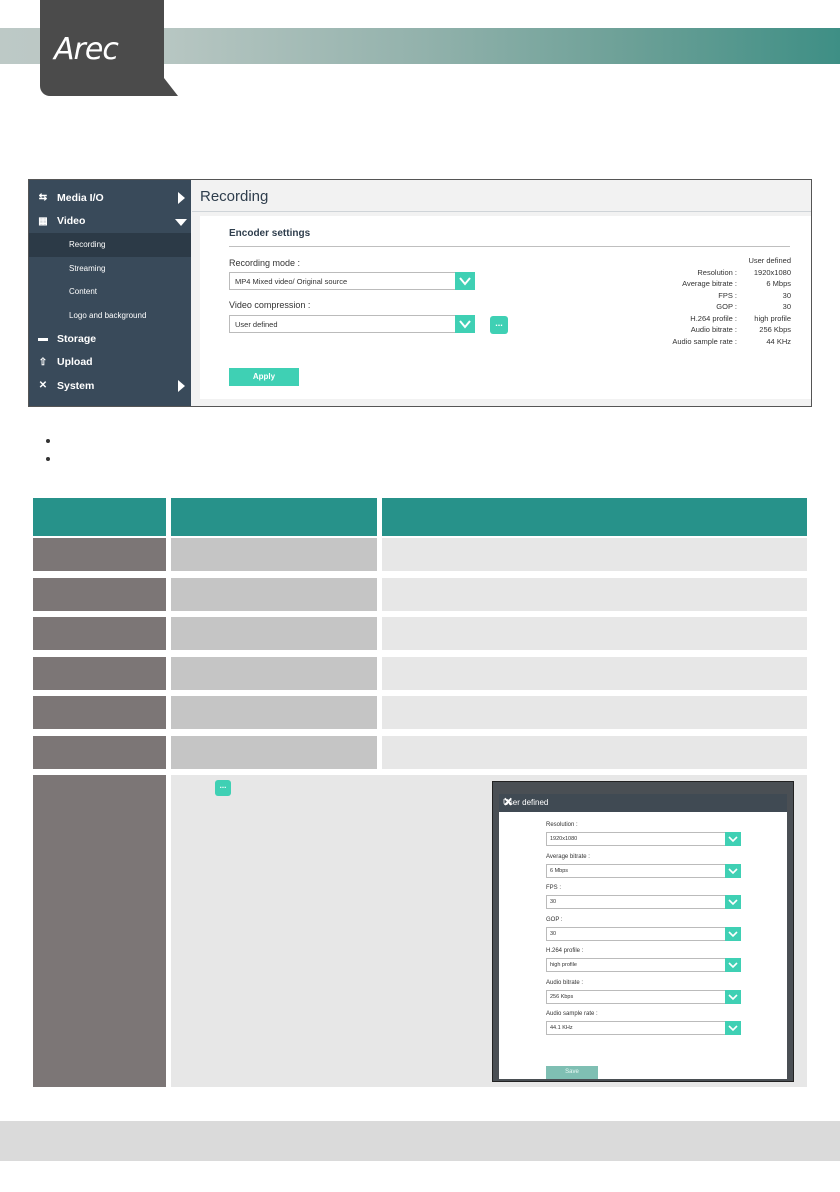 This screenshot has width=840, height=1192. Describe the element at coordinates (43, 362) in the screenshot. I see `upload-icon: ⇧` at that location.